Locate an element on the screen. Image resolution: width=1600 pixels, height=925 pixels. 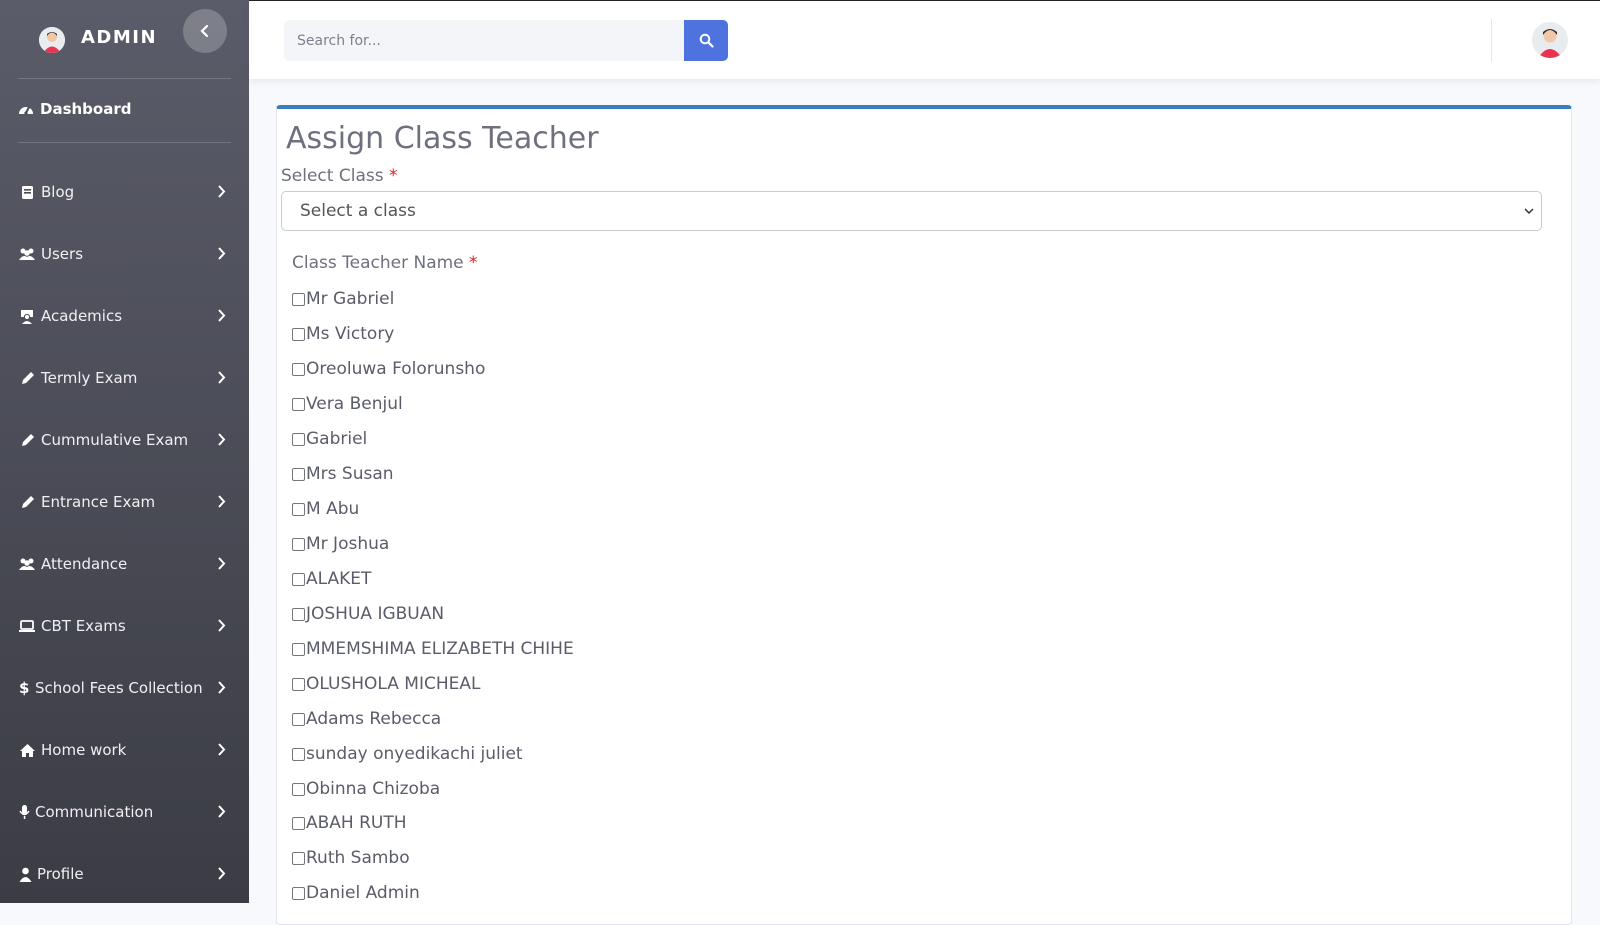
teacher-option: Mr Gabriel is located at coordinates (343, 299).